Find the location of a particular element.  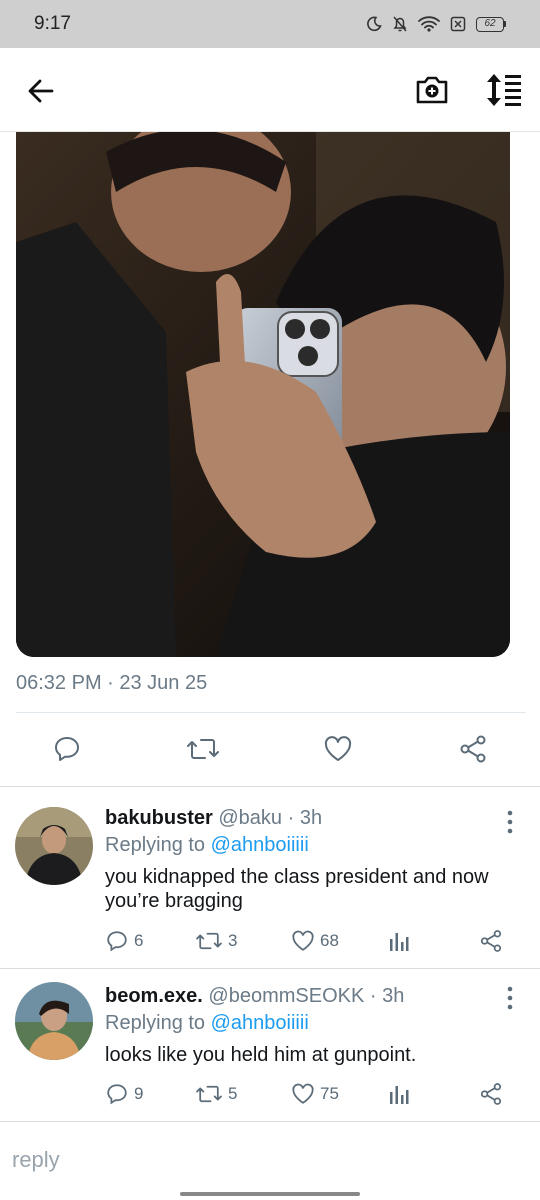

arrow-left-icon is located at coordinates (41, 91).